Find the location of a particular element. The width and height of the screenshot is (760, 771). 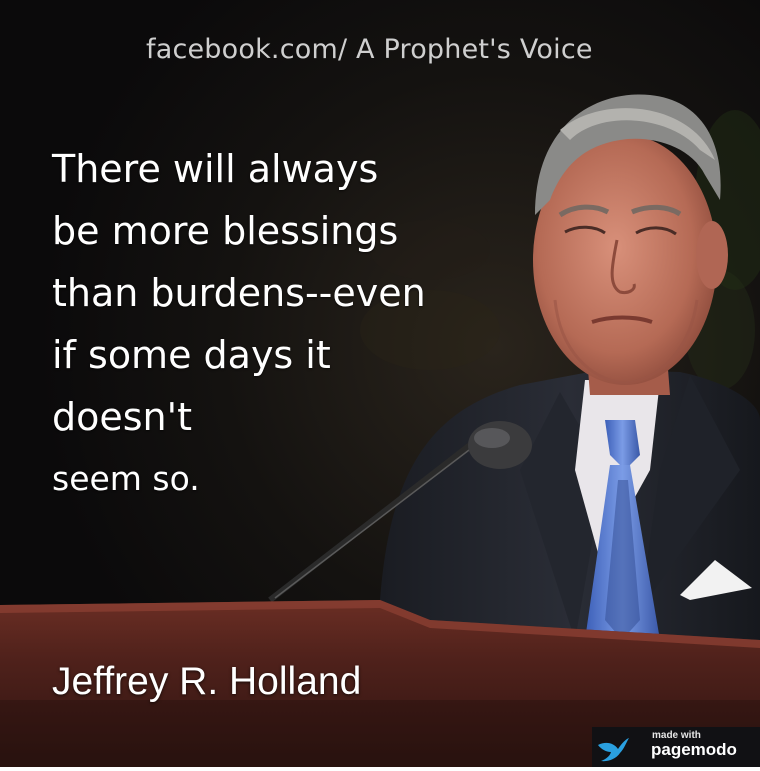

watermark-brand: pagemodo is located at coordinates (694, 749).